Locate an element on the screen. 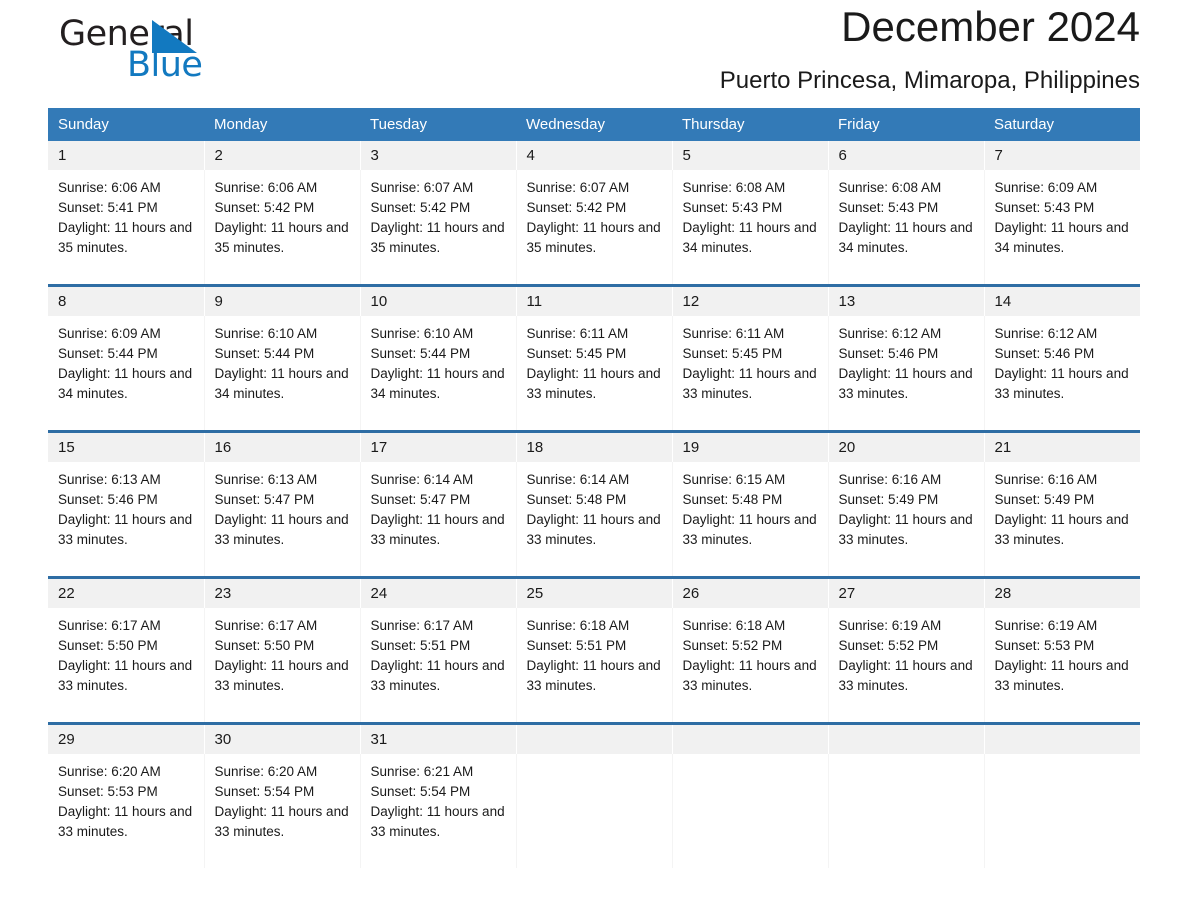 The height and width of the screenshot is (918, 1188). sunset-text: Sunset: 5:43 PM is located at coordinates (888, 207).